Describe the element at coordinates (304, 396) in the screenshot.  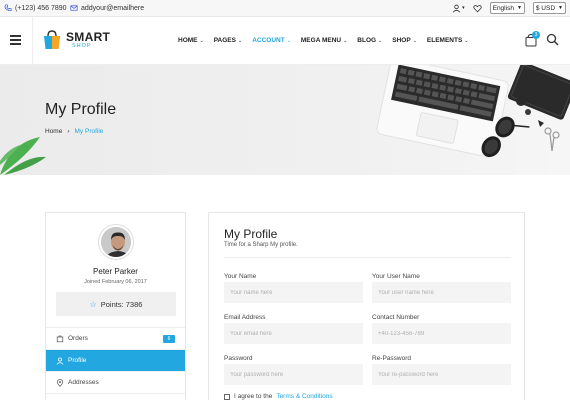
I see `terms-link: Terms & Conditions` at that location.